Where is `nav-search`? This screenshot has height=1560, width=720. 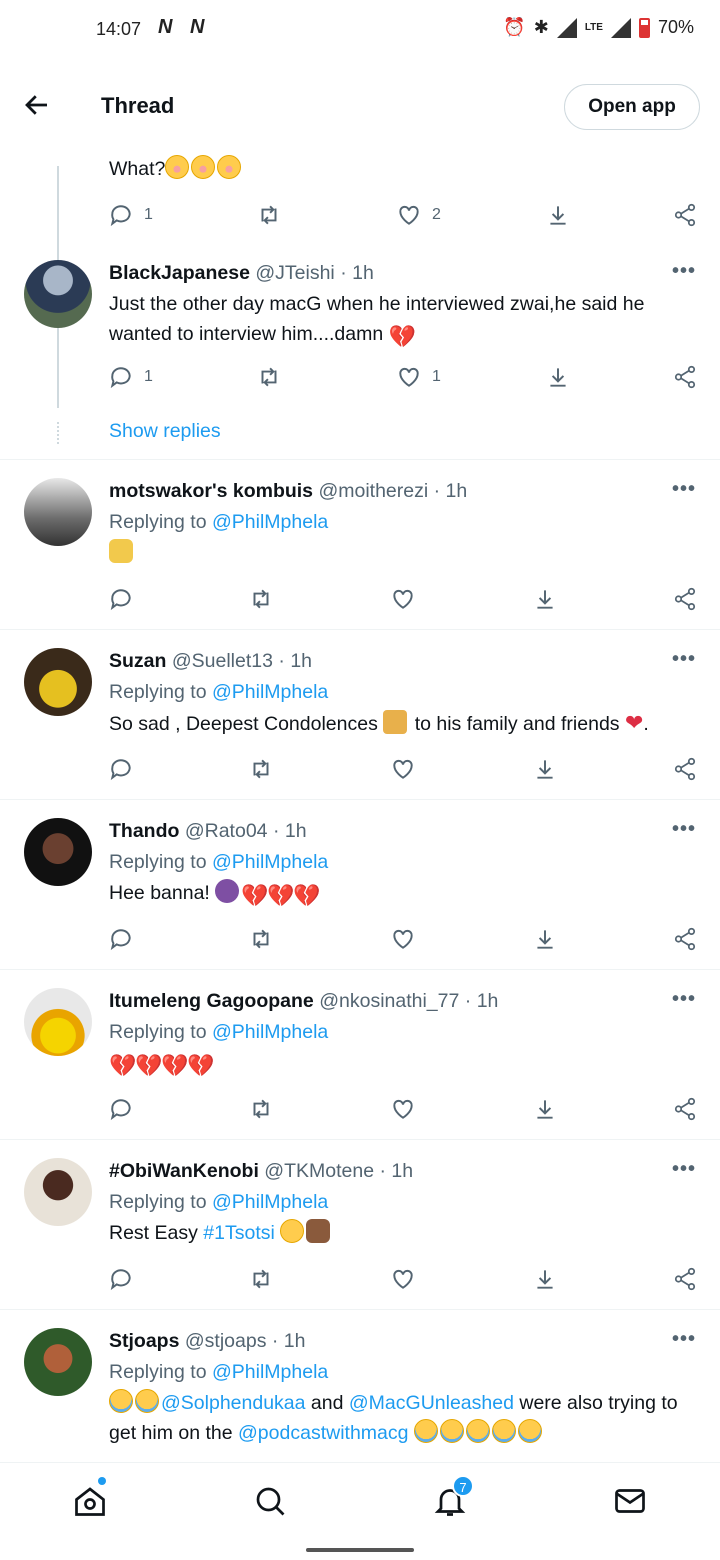
nav-search is located at coordinates (272, 1503).